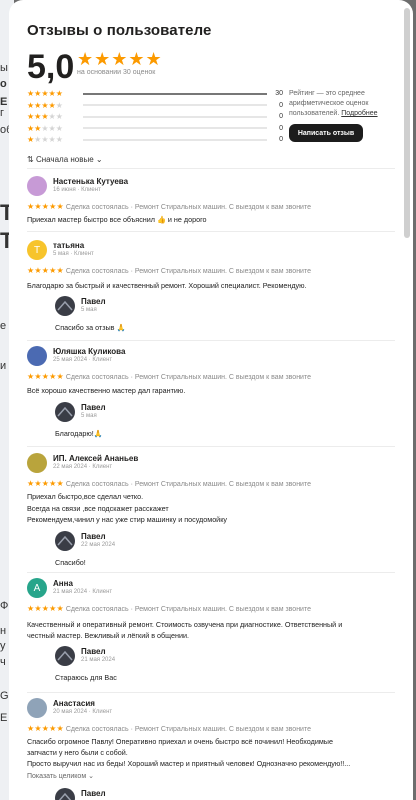  Describe the element at coordinates (74, 703) in the screenshot. I see `reviewer-name: Анастасия` at that location.